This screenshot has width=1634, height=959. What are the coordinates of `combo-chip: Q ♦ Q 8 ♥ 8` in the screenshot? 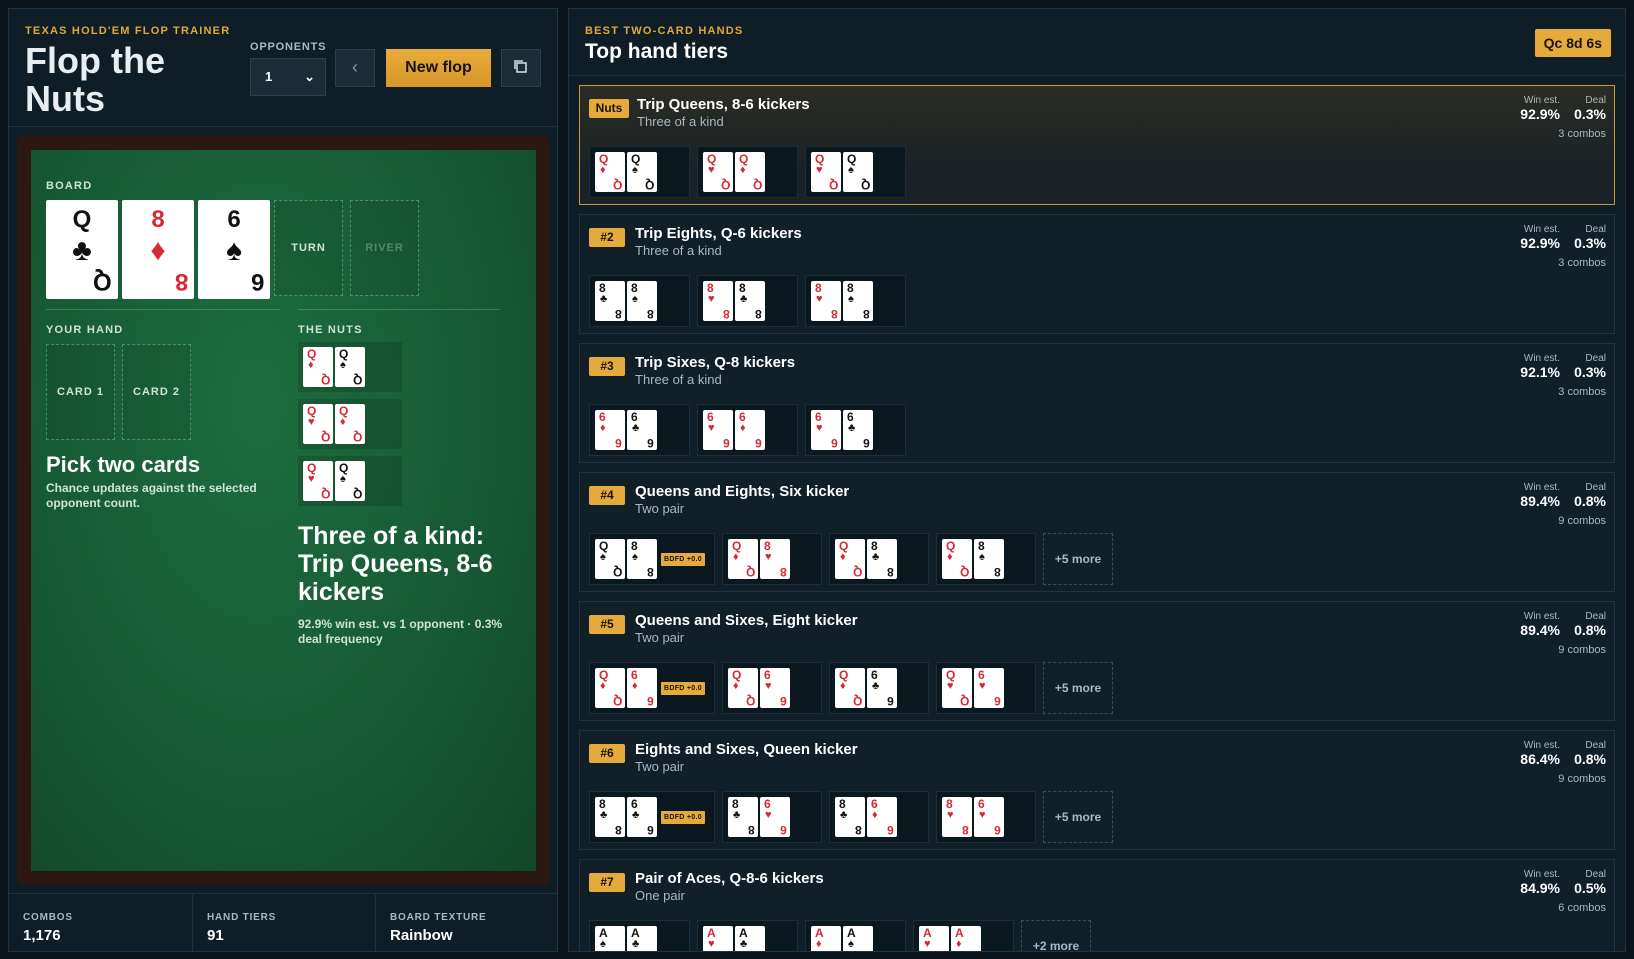 It's located at (772, 559).